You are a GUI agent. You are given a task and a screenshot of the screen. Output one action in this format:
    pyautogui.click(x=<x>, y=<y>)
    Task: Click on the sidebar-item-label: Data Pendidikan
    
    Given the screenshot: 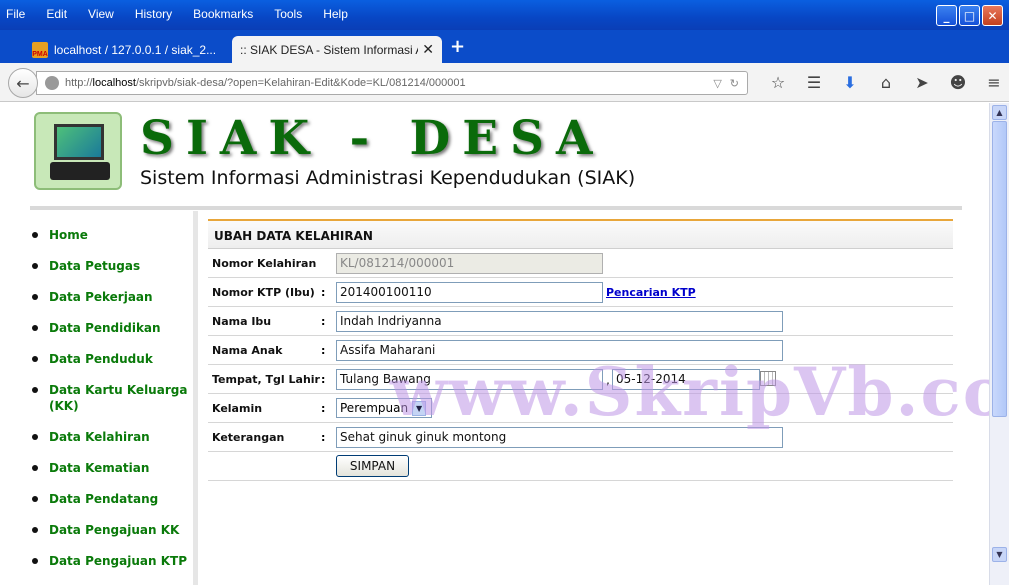 What is the action you would take?
    pyautogui.click(x=105, y=328)
    